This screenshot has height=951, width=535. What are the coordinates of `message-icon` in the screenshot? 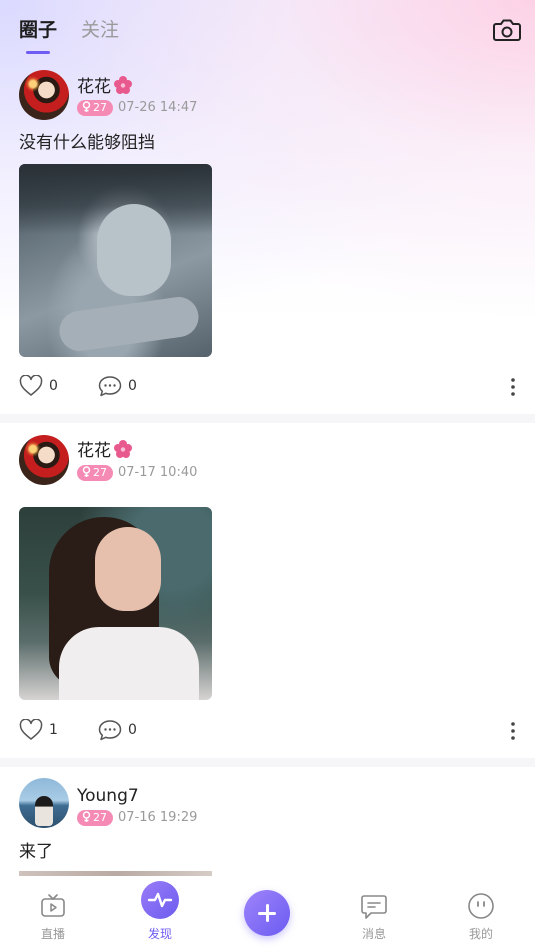 It's located at (374, 907).